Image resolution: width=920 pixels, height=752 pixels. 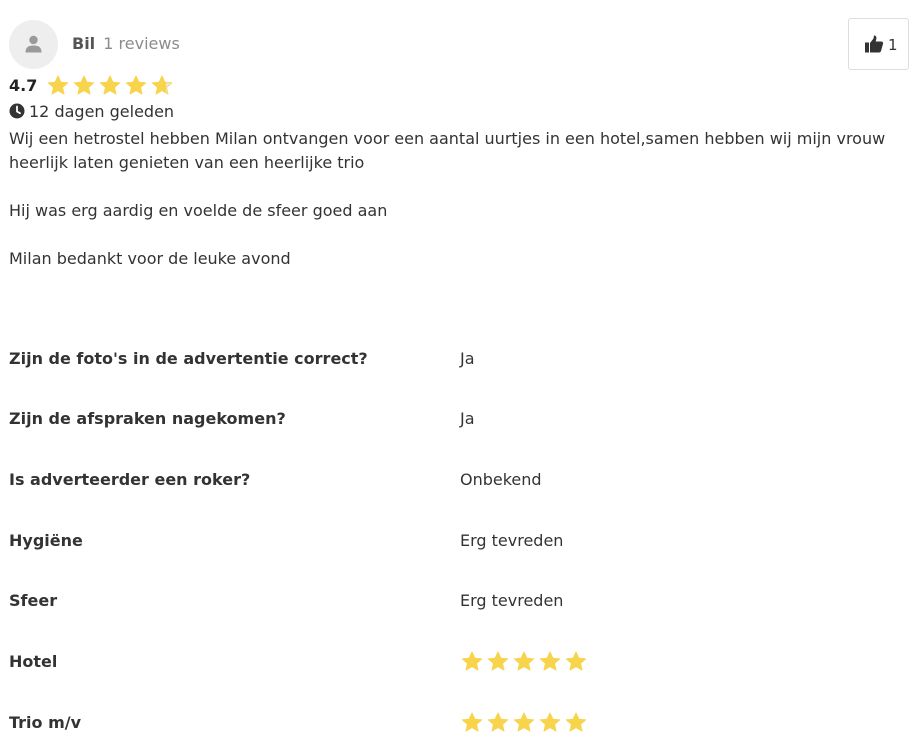 What do you see at coordinates (162, 85) in the screenshot?
I see `star-partial-icon` at bounding box center [162, 85].